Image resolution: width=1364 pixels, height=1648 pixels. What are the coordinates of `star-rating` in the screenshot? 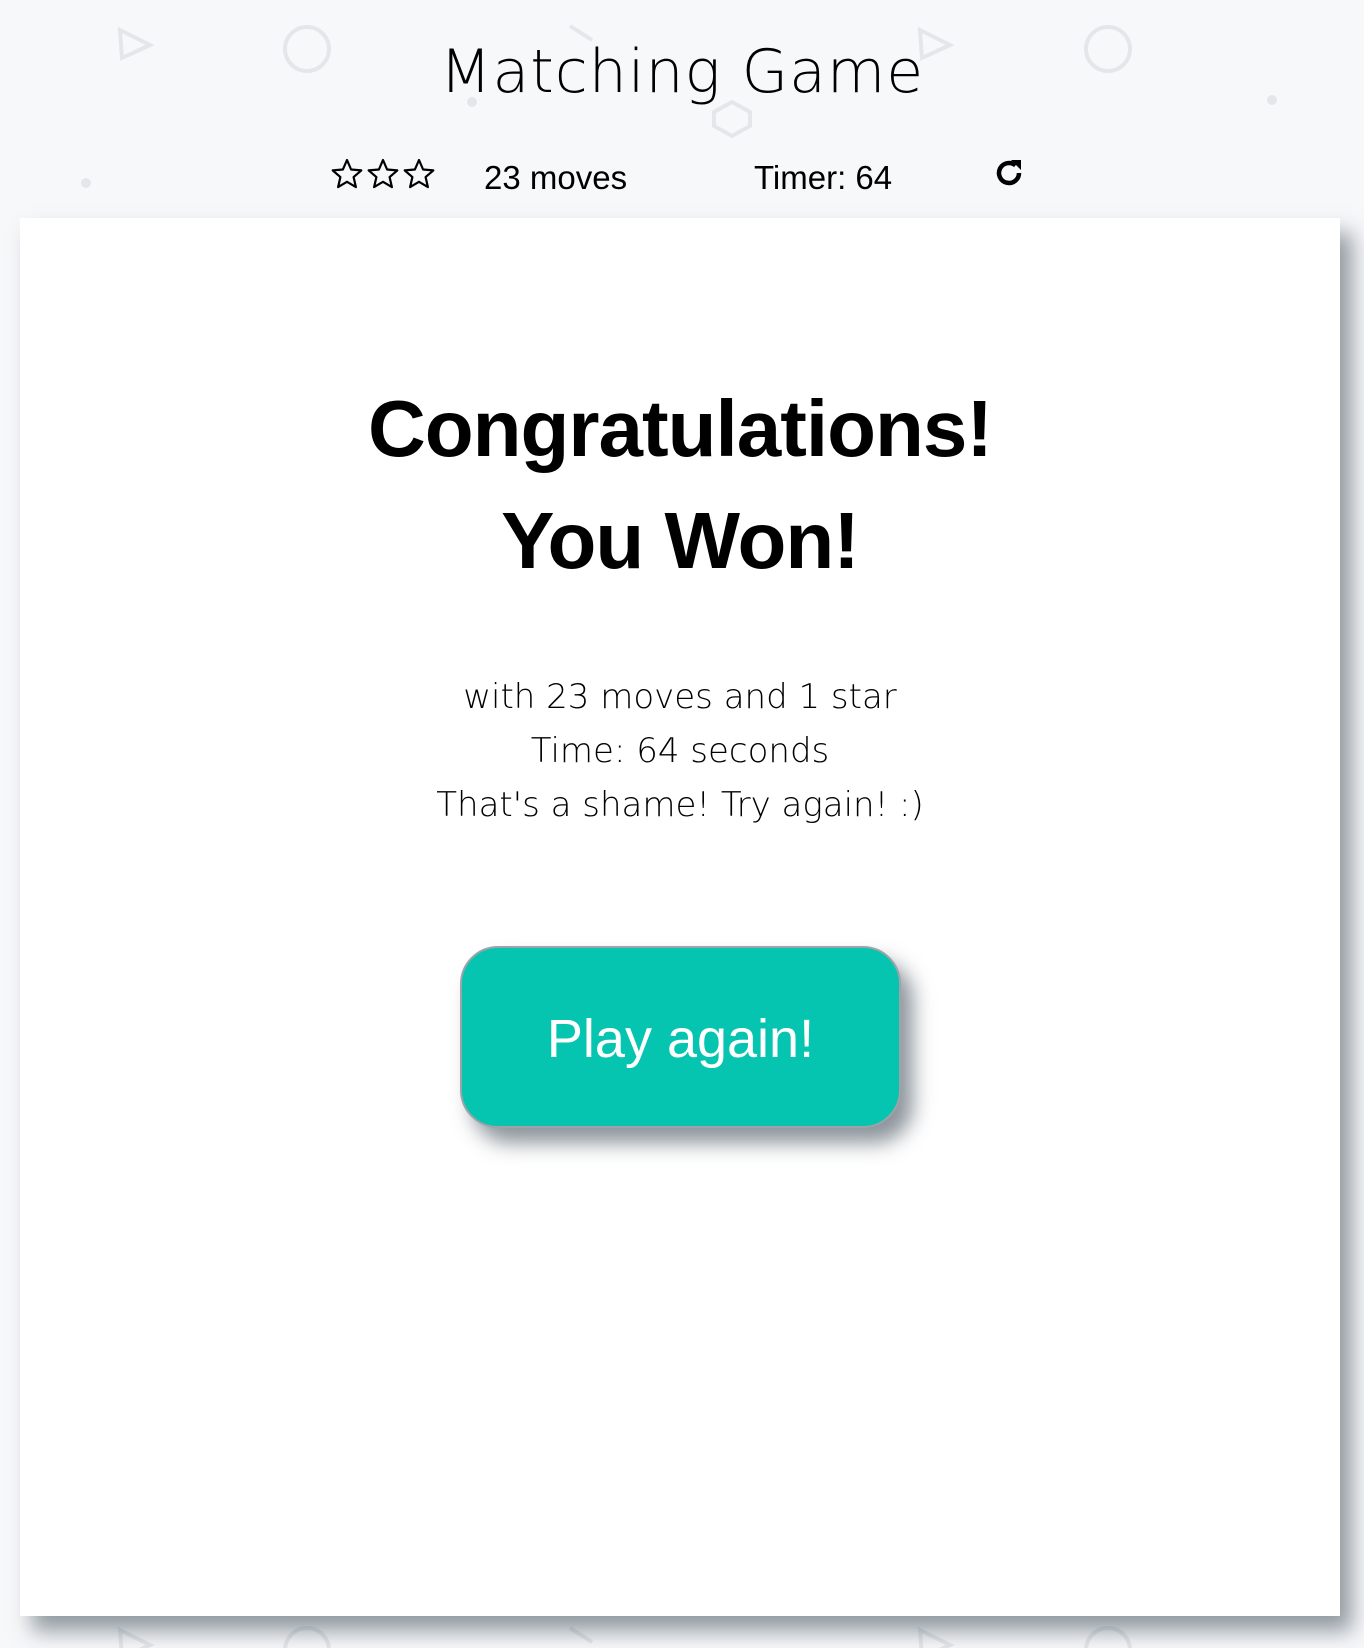 It's located at (383, 175).